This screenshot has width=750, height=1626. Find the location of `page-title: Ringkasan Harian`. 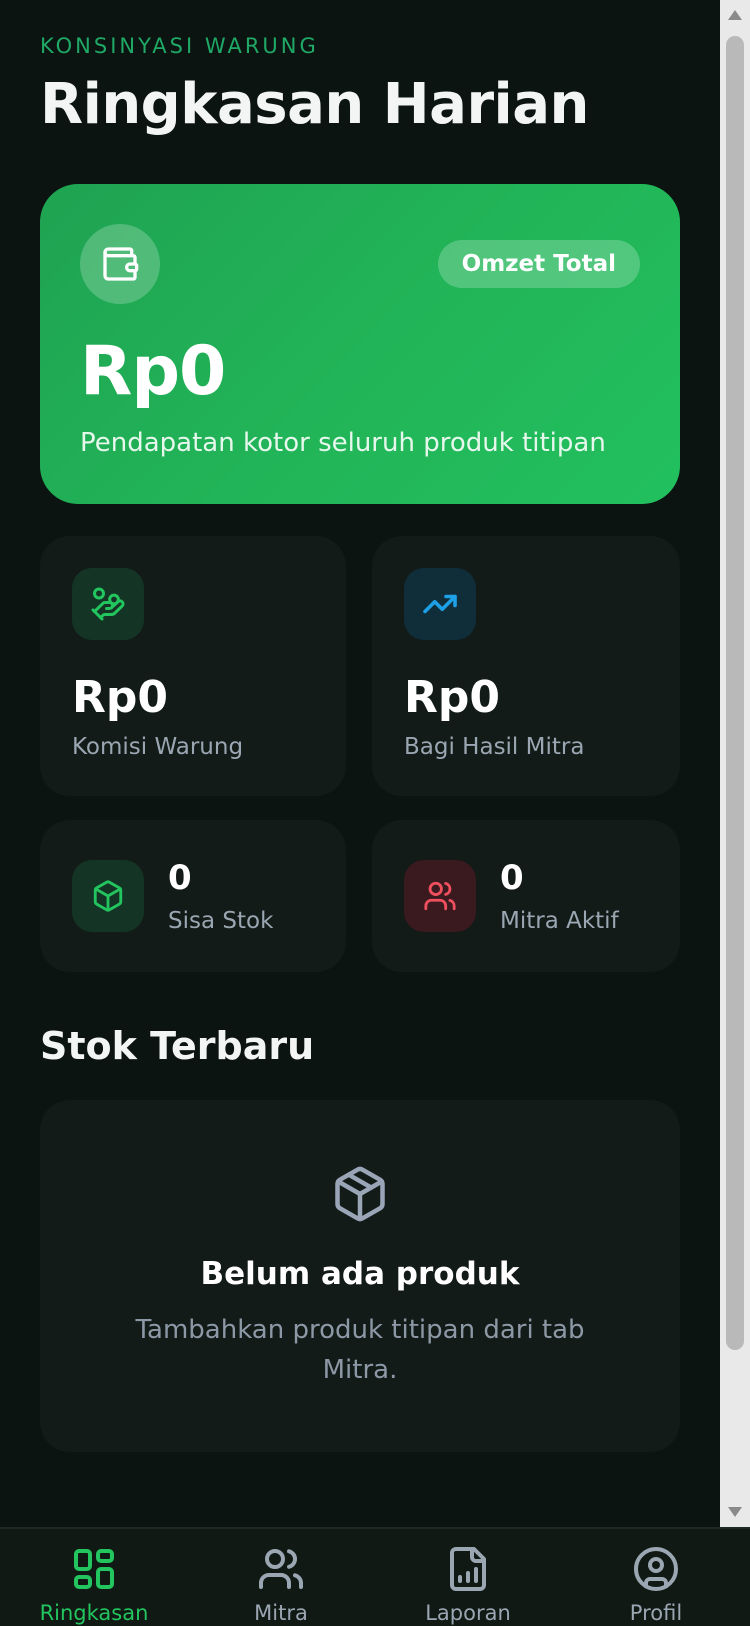

page-title: Ringkasan Harian is located at coordinates (314, 104).